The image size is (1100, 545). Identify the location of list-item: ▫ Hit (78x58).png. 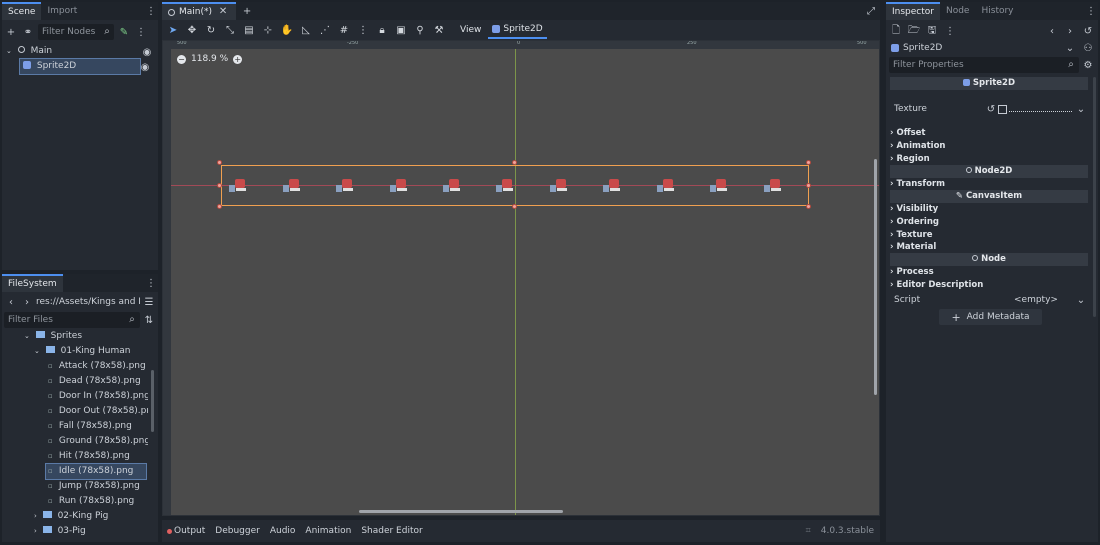
(75, 456).